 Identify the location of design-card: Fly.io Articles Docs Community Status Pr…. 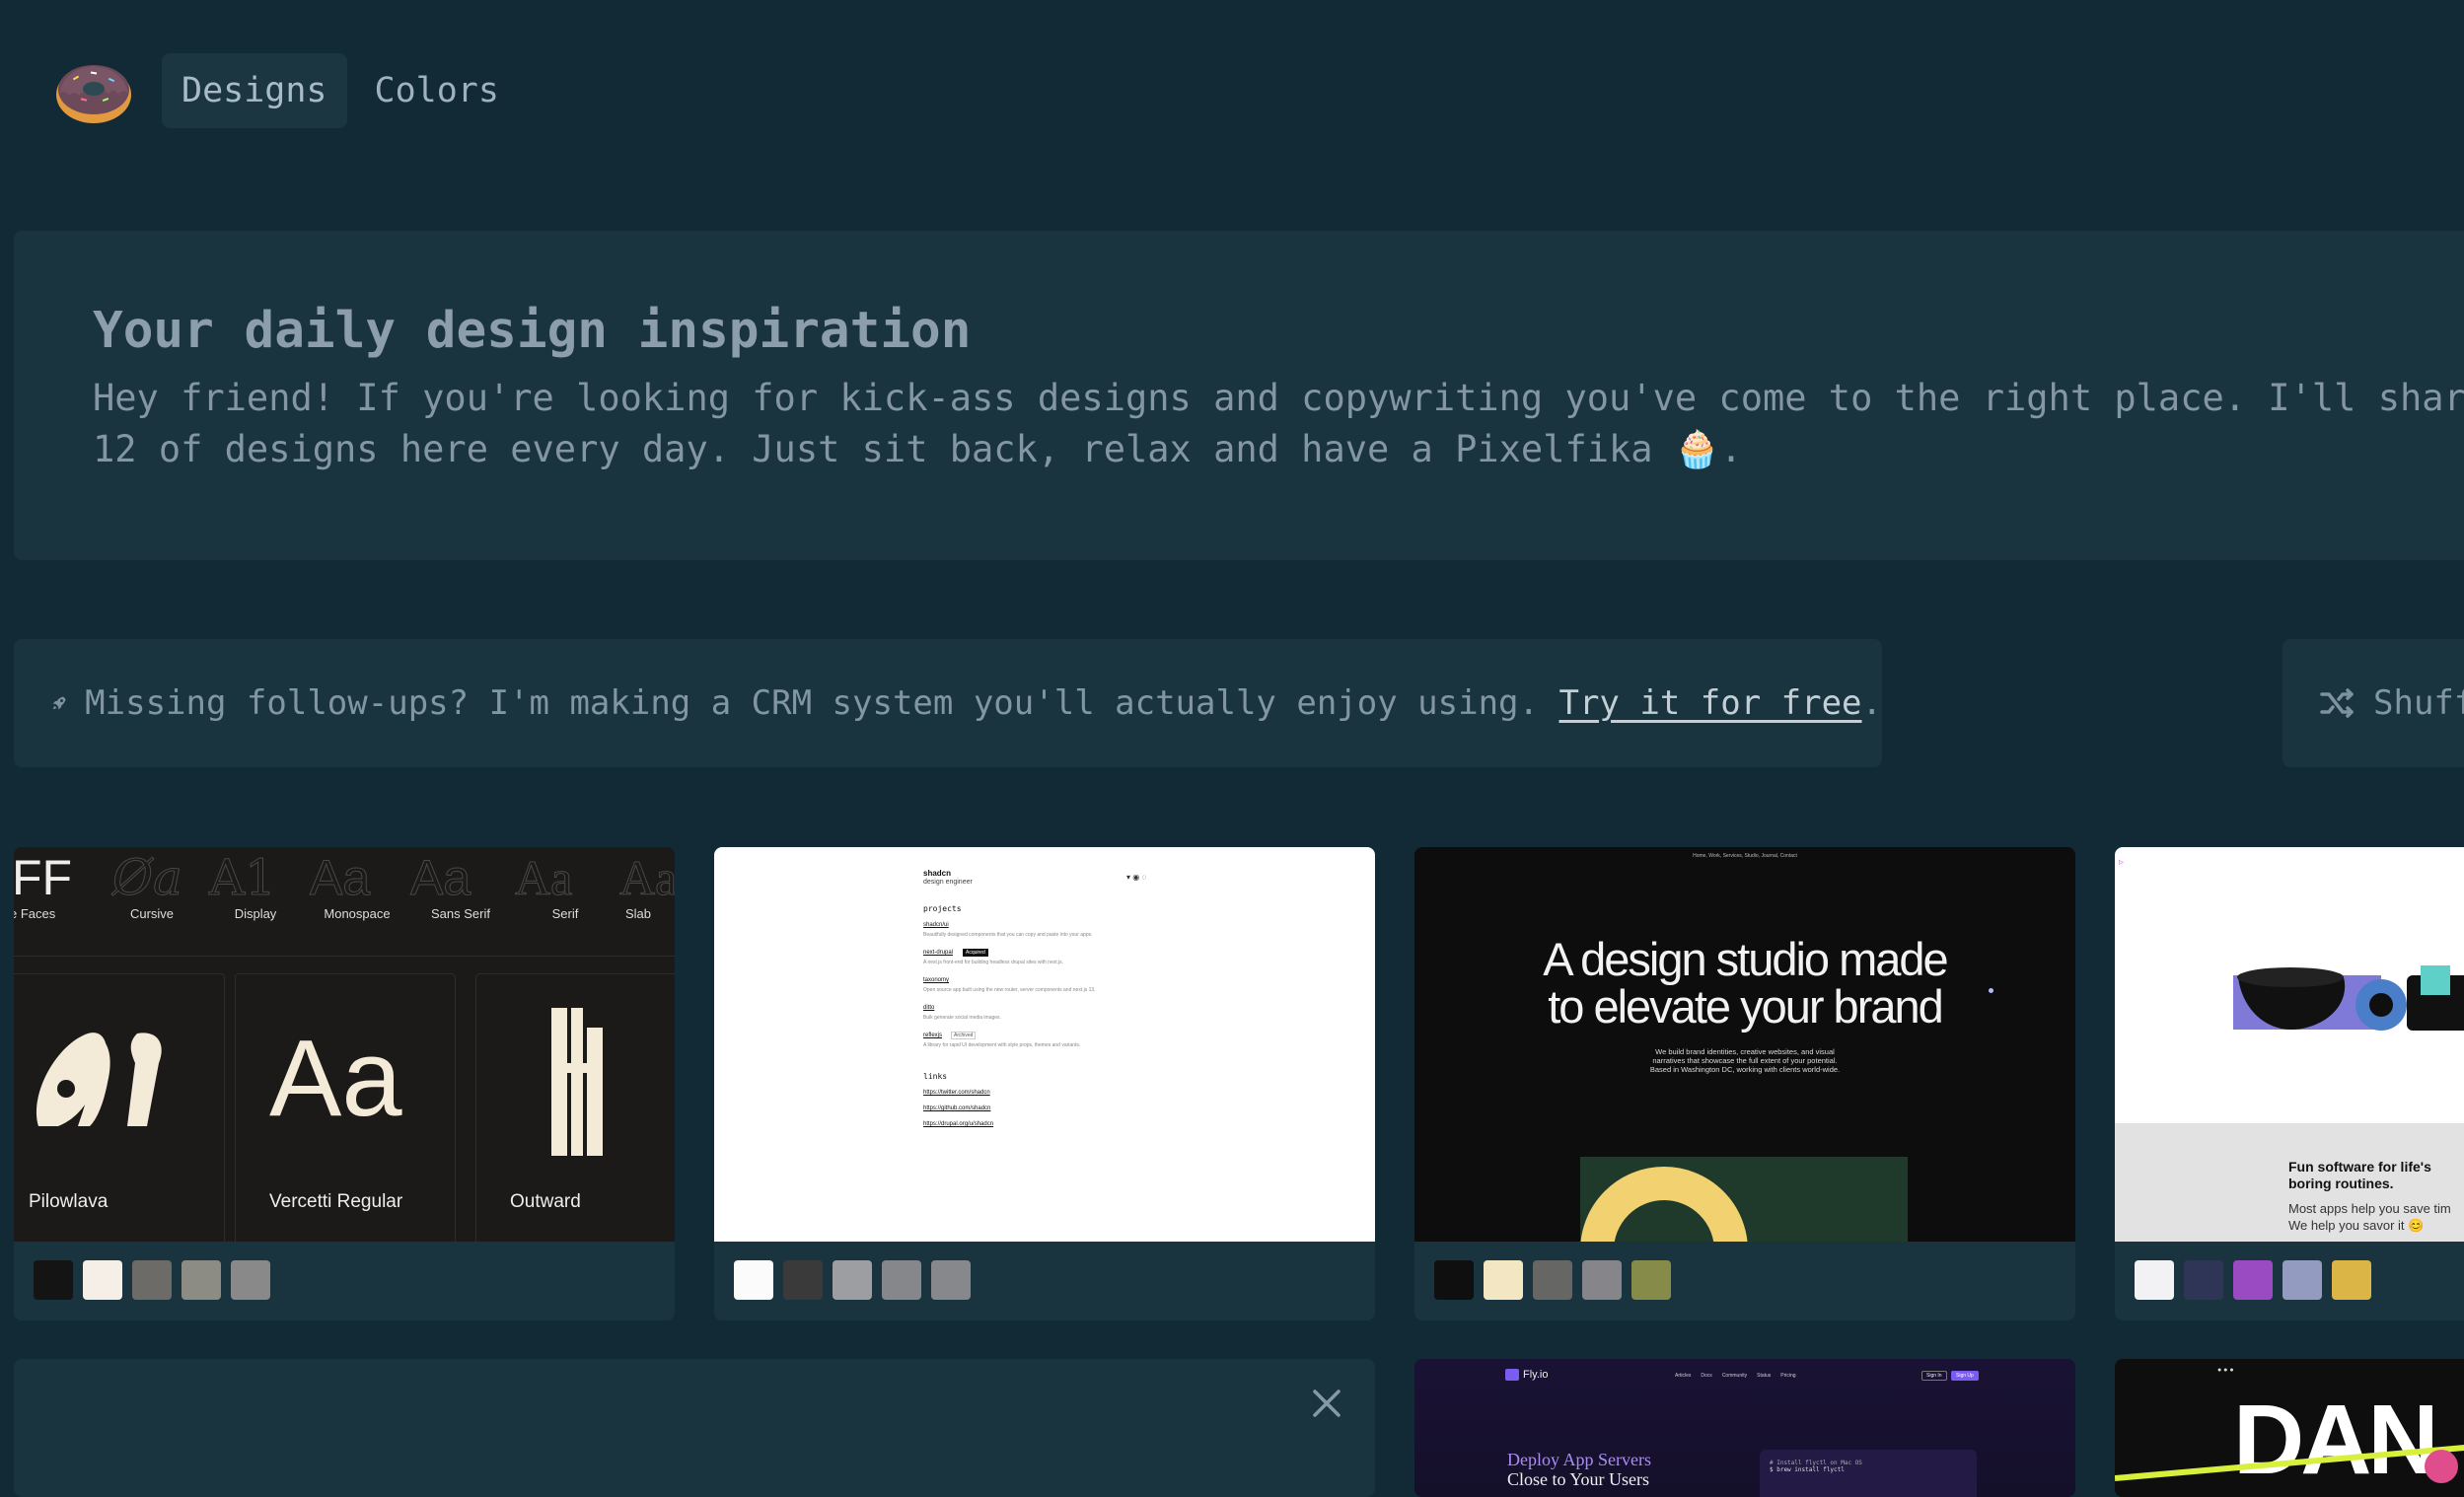
(1744, 1428).